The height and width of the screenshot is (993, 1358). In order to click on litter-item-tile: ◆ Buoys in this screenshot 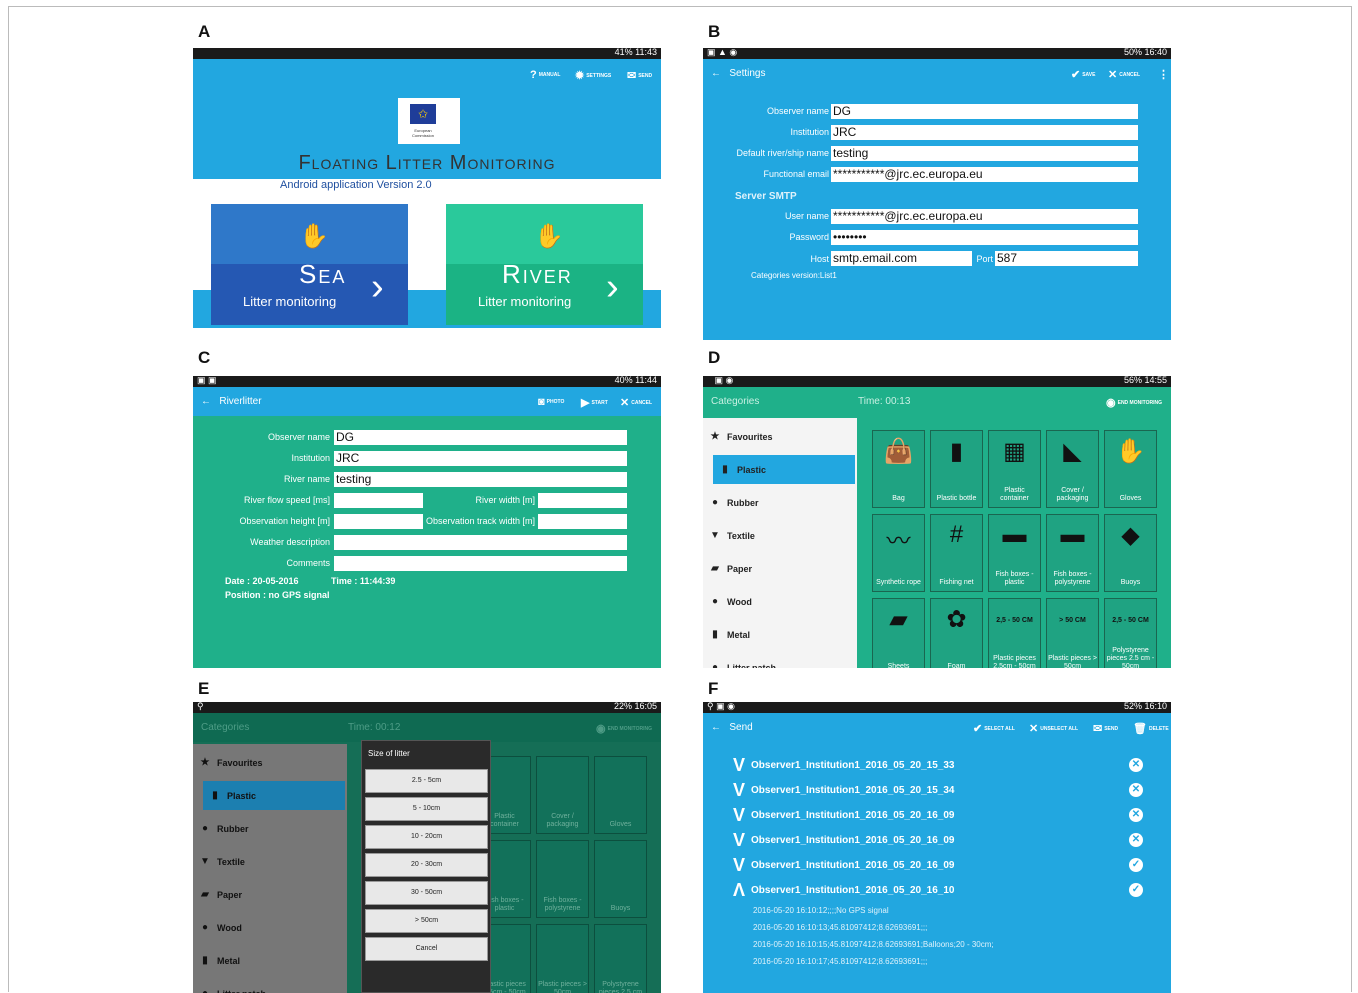, I will do `click(1130, 553)`.